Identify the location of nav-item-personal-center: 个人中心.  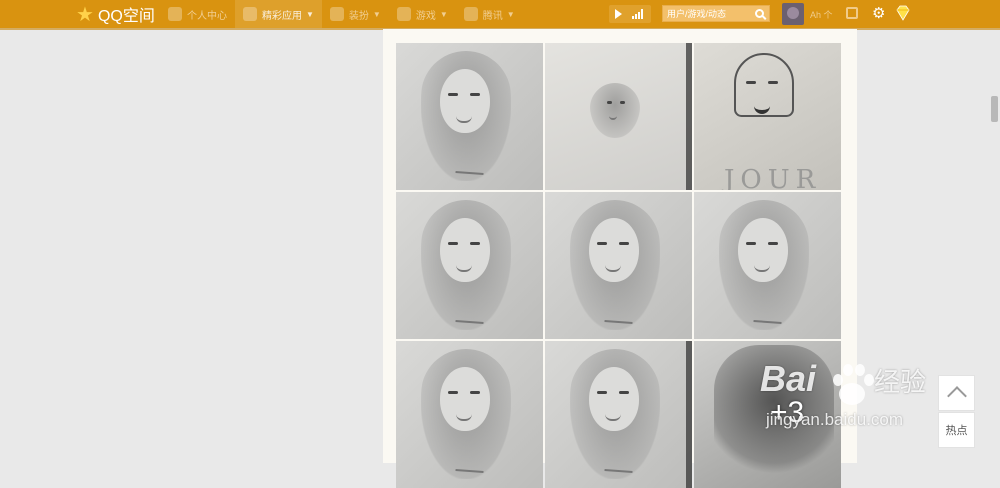
(197, 14).